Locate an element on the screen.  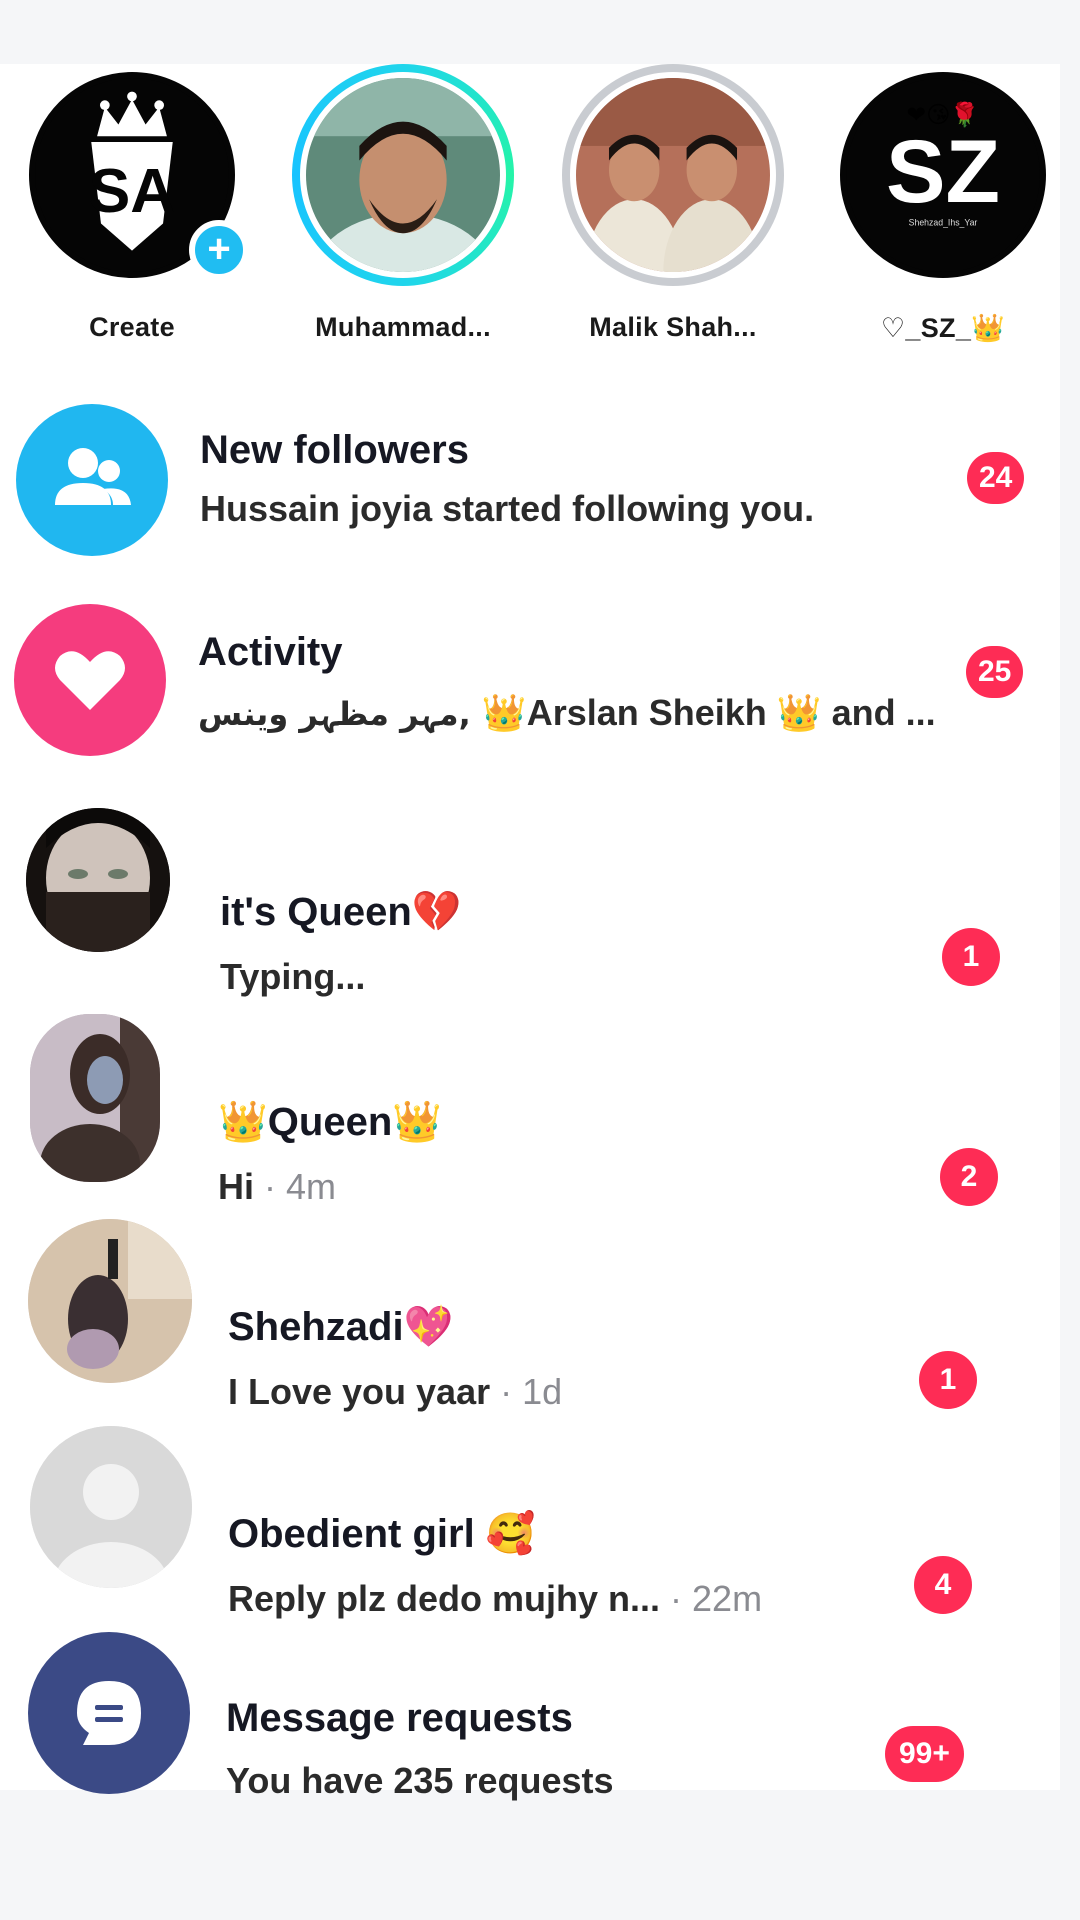
heart-icon is located at coordinates (90, 680).